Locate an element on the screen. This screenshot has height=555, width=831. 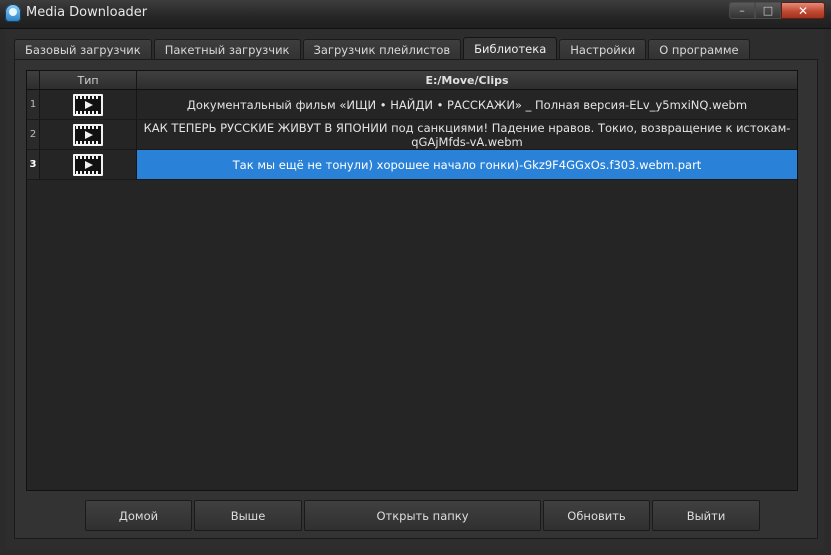
row-number: 2 is located at coordinates (33, 135).